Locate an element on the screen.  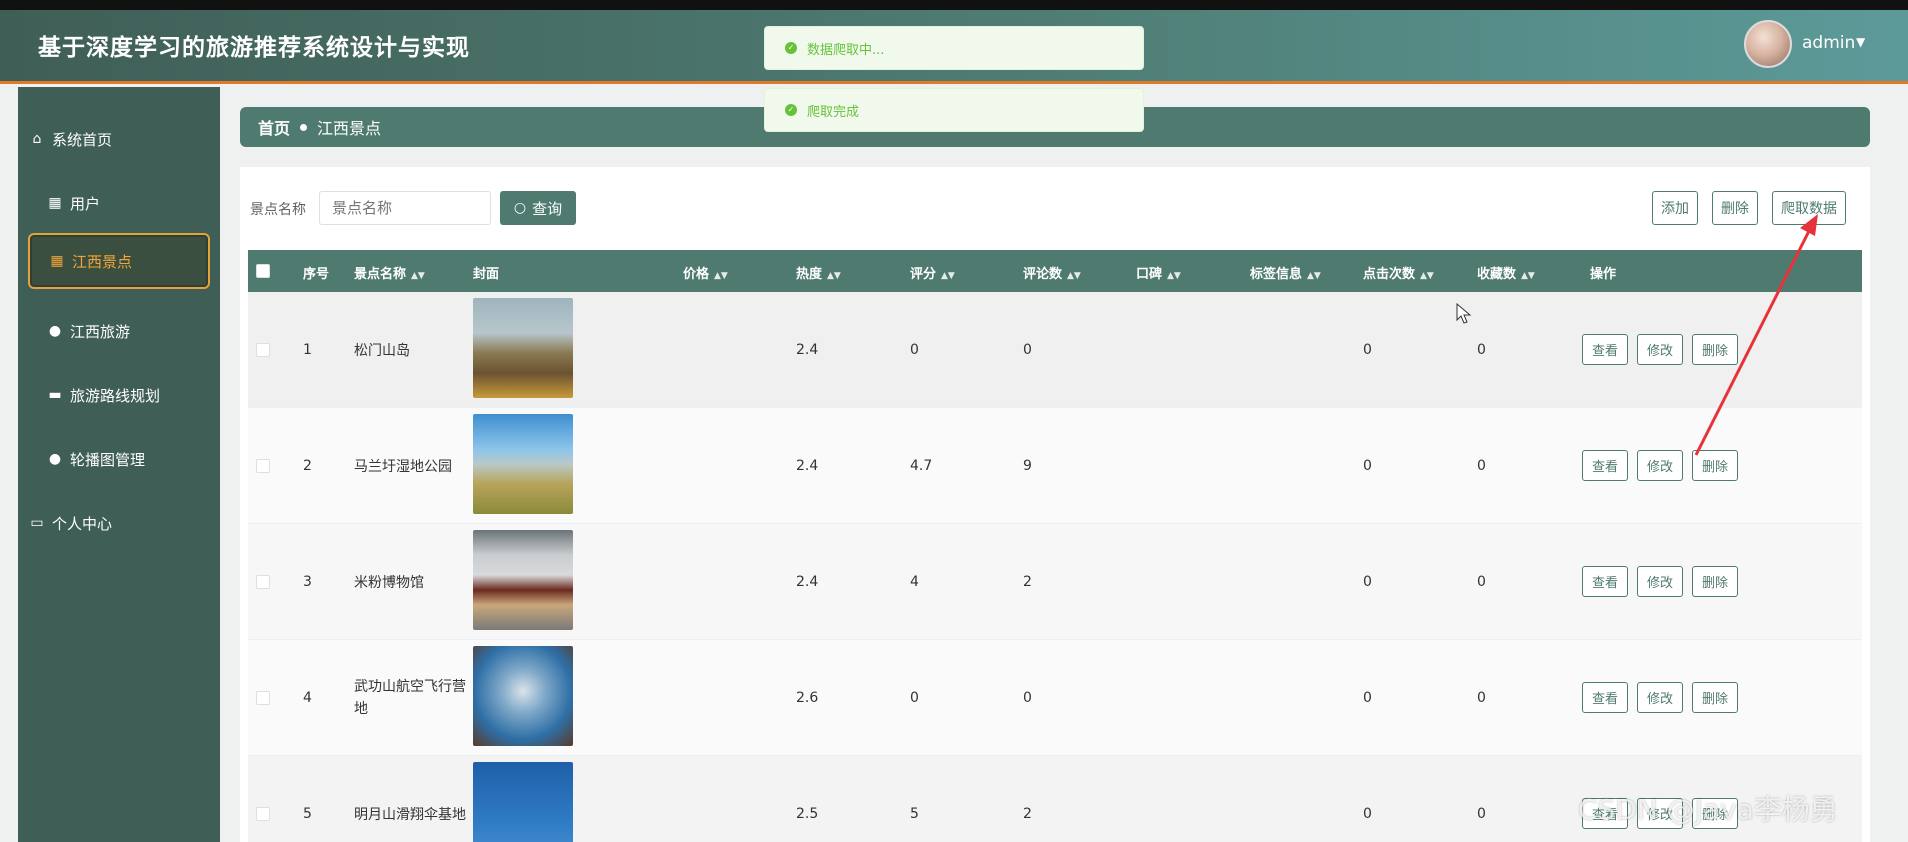
table-row: 3 米粉博物馆 2.4 4 2 0 0 查看 修改 删除 is located at coordinates (1055, 582).